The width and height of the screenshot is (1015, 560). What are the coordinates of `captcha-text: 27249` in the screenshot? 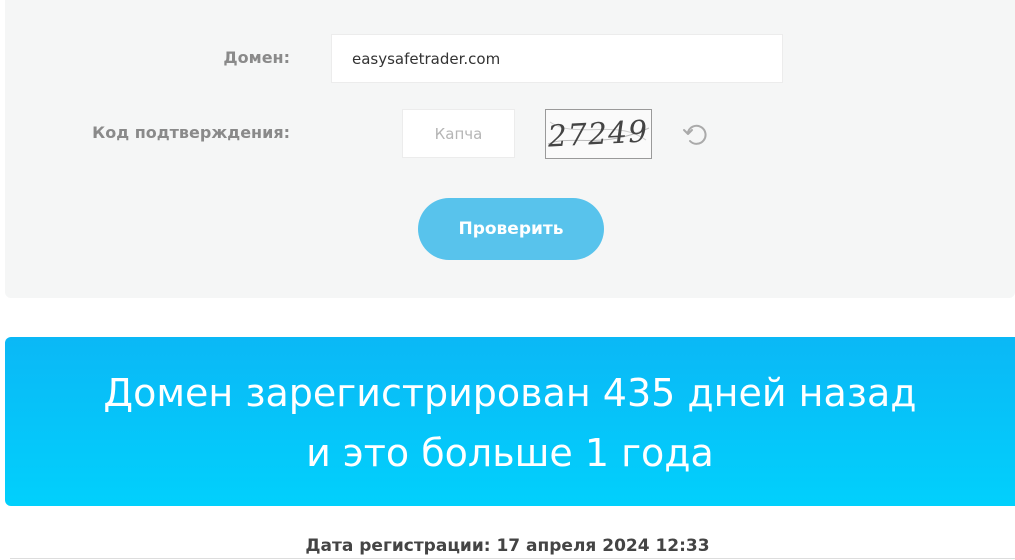 It's located at (597, 134).